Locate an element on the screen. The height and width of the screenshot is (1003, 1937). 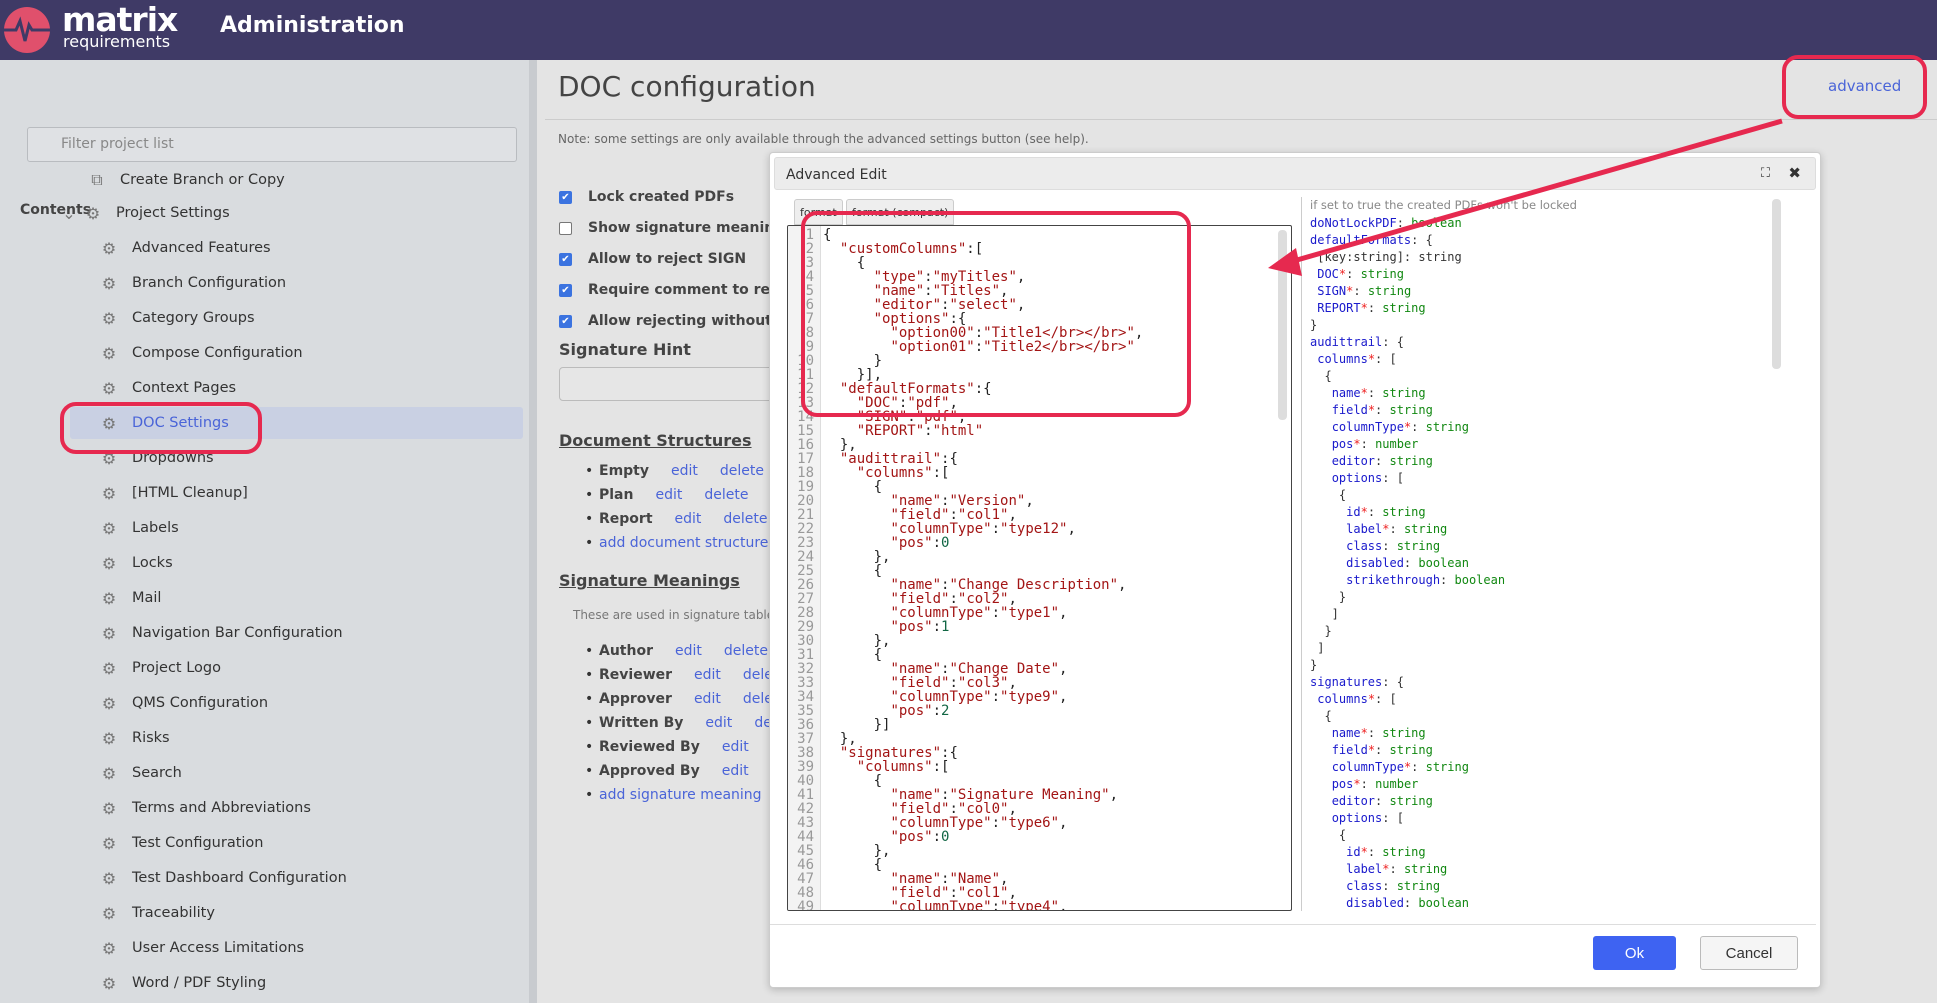
annotation-arrow is located at coordinates (1525, 197).